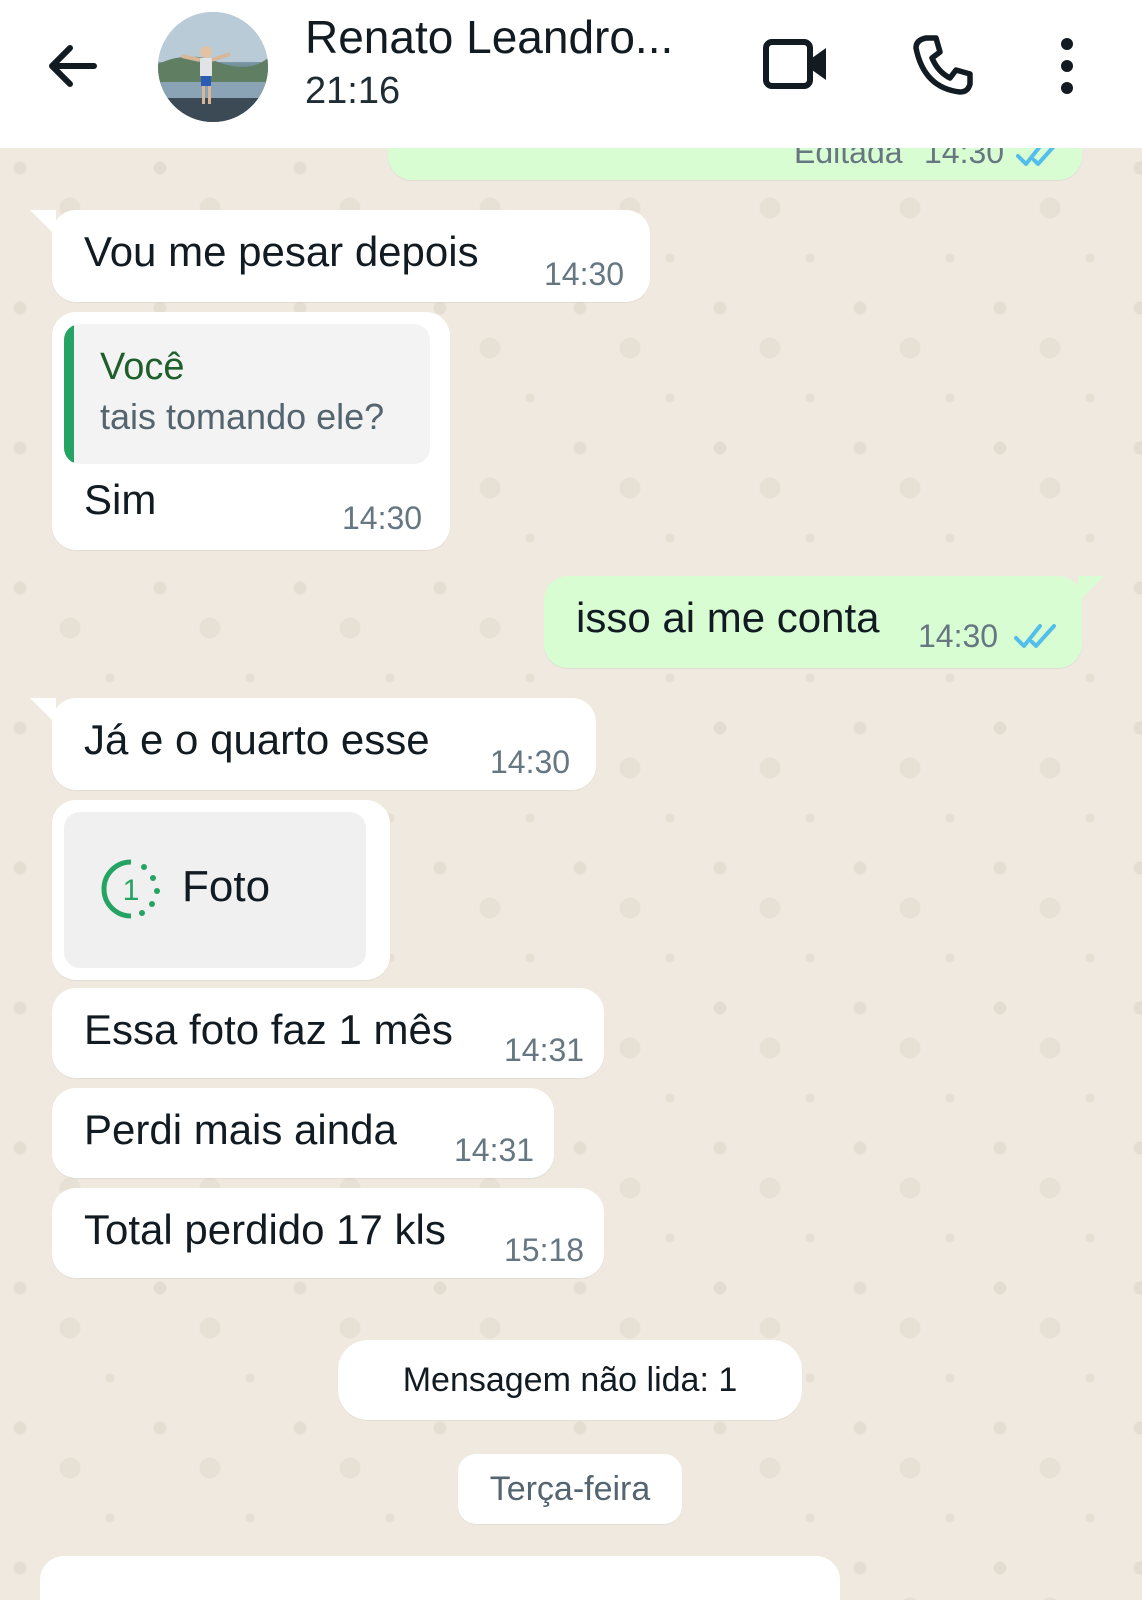 This screenshot has width=1142, height=1600. I want to click on view-once-photo-button: 1 Foto, so click(215, 890).